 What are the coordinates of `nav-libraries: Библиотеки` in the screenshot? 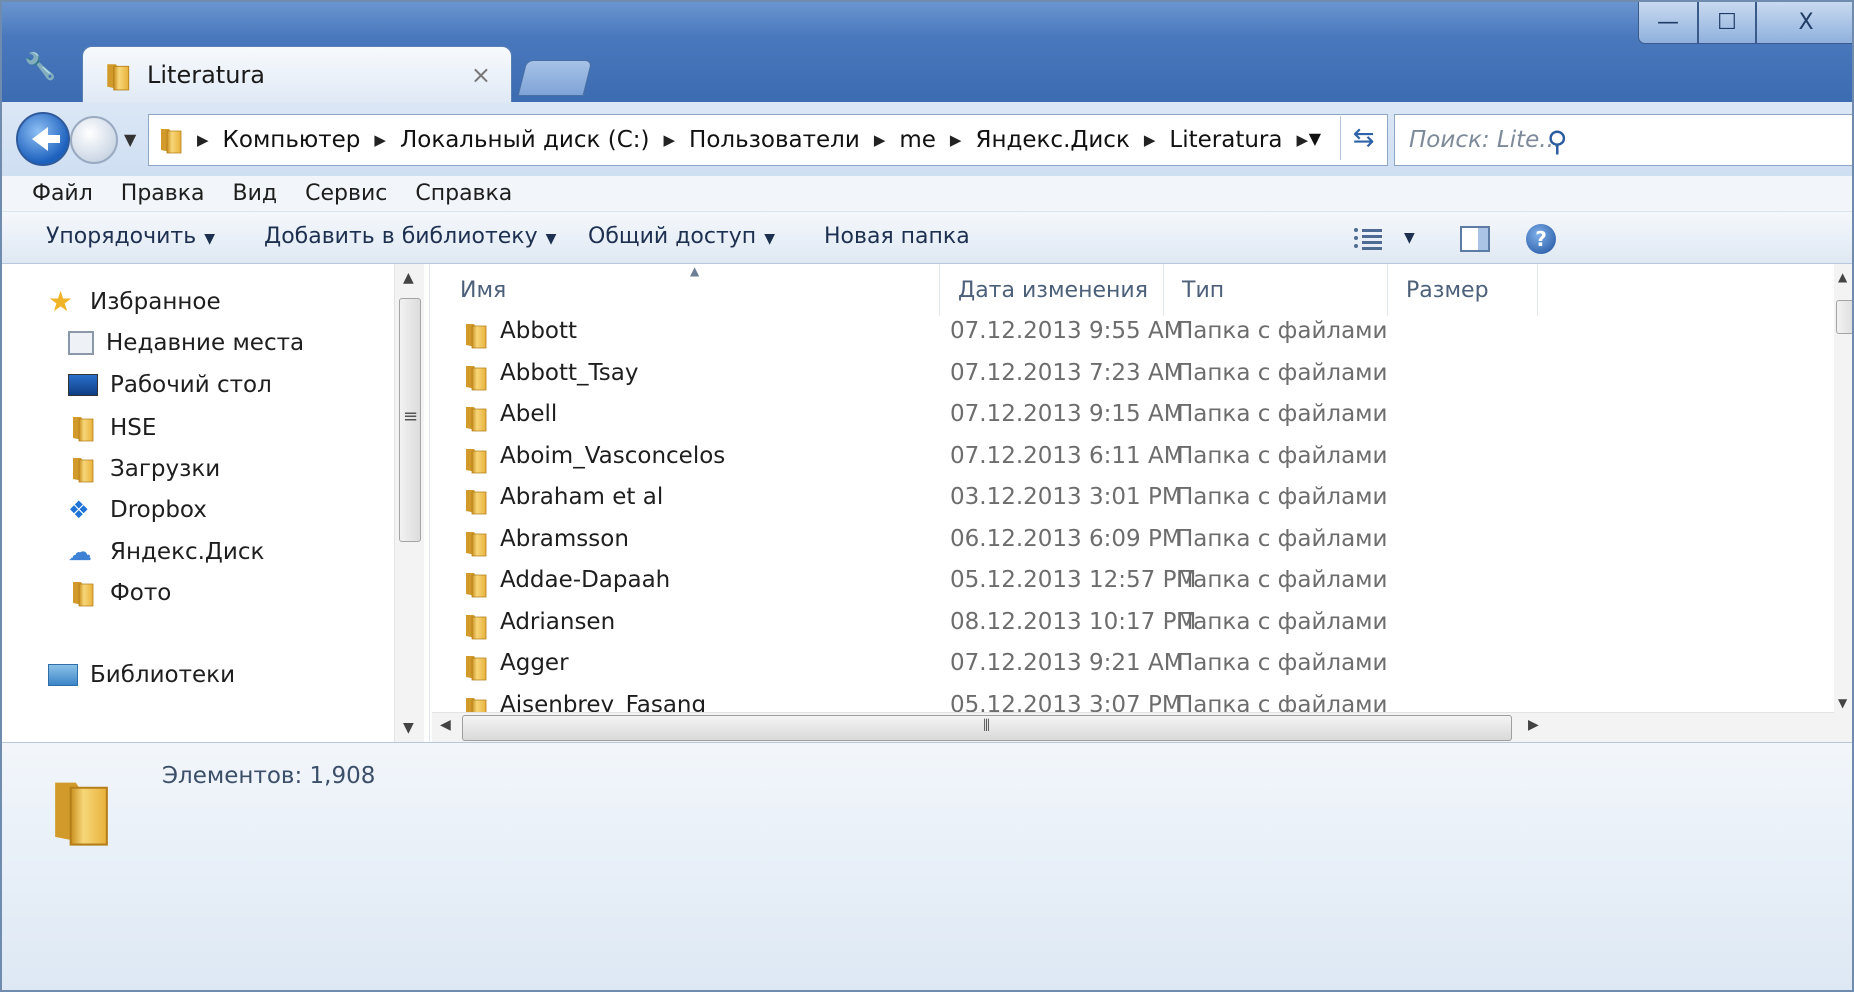 It's located at (141, 675).